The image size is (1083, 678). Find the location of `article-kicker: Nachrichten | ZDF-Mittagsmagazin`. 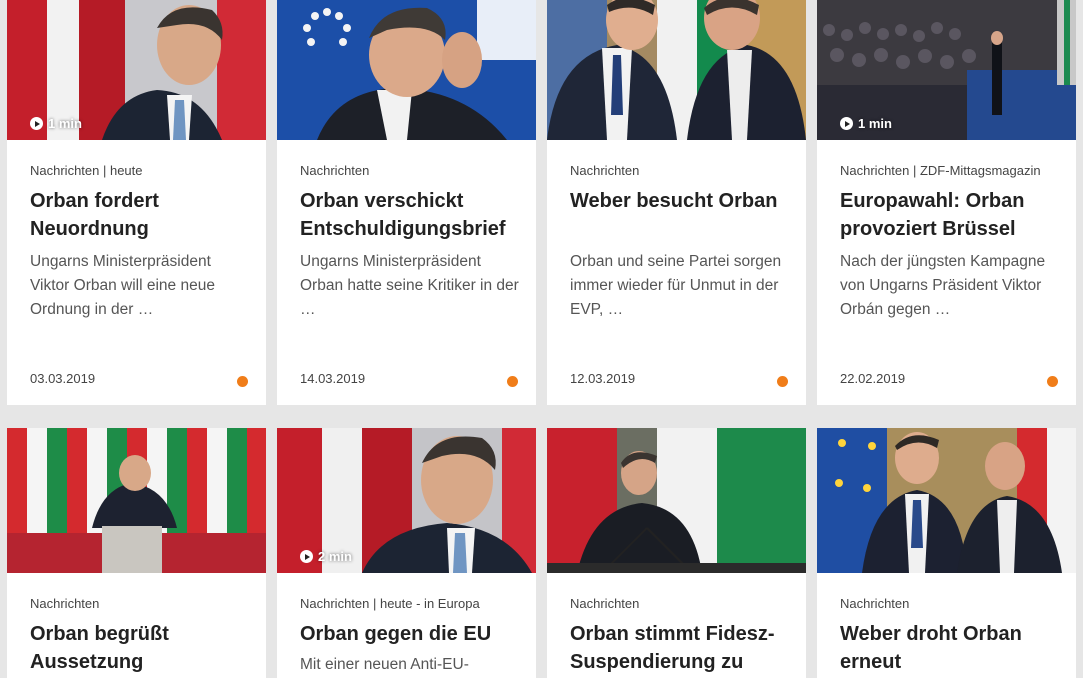

article-kicker: Nachrichten | ZDF-Mittagsmagazin is located at coordinates (940, 170).